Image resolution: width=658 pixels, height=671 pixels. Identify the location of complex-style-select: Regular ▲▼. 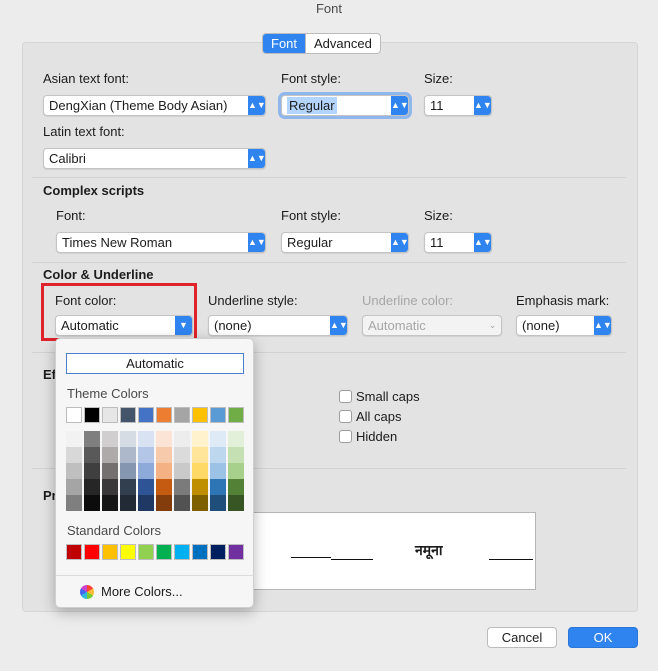
(345, 242).